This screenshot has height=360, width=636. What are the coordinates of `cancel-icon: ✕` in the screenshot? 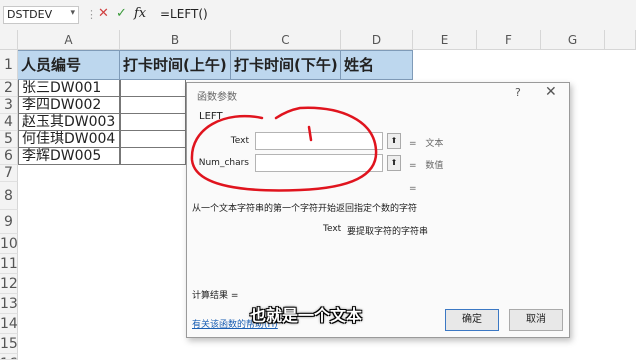 It's located at (103, 13).